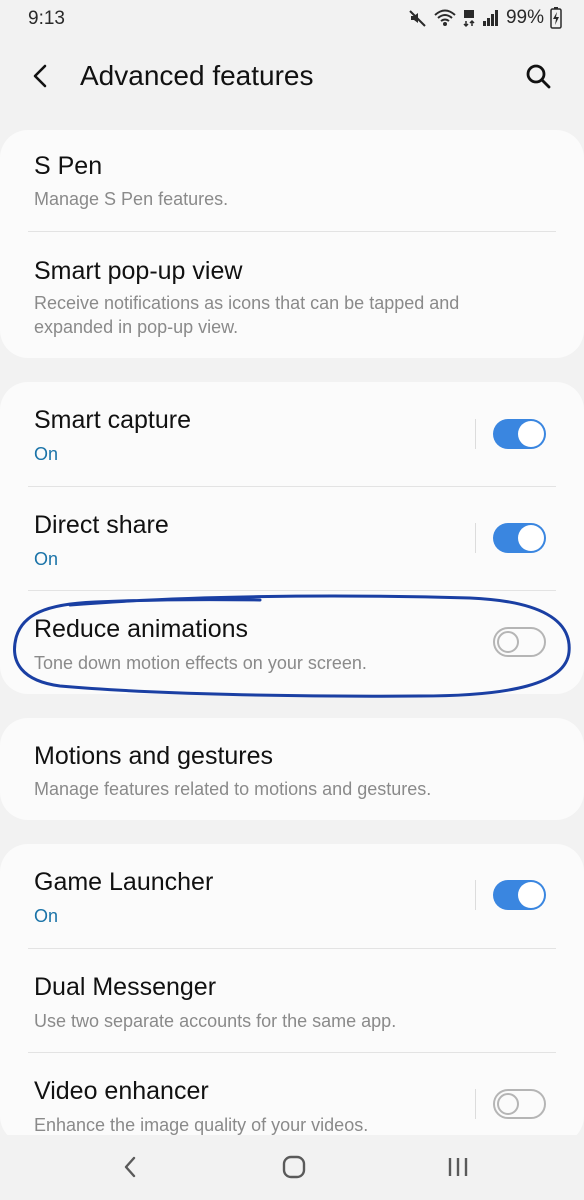 The width and height of the screenshot is (584, 1200). What do you see at coordinates (121, 1091) in the screenshot?
I see `item-title: Video enhancer` at bounding box center [121, 1091].